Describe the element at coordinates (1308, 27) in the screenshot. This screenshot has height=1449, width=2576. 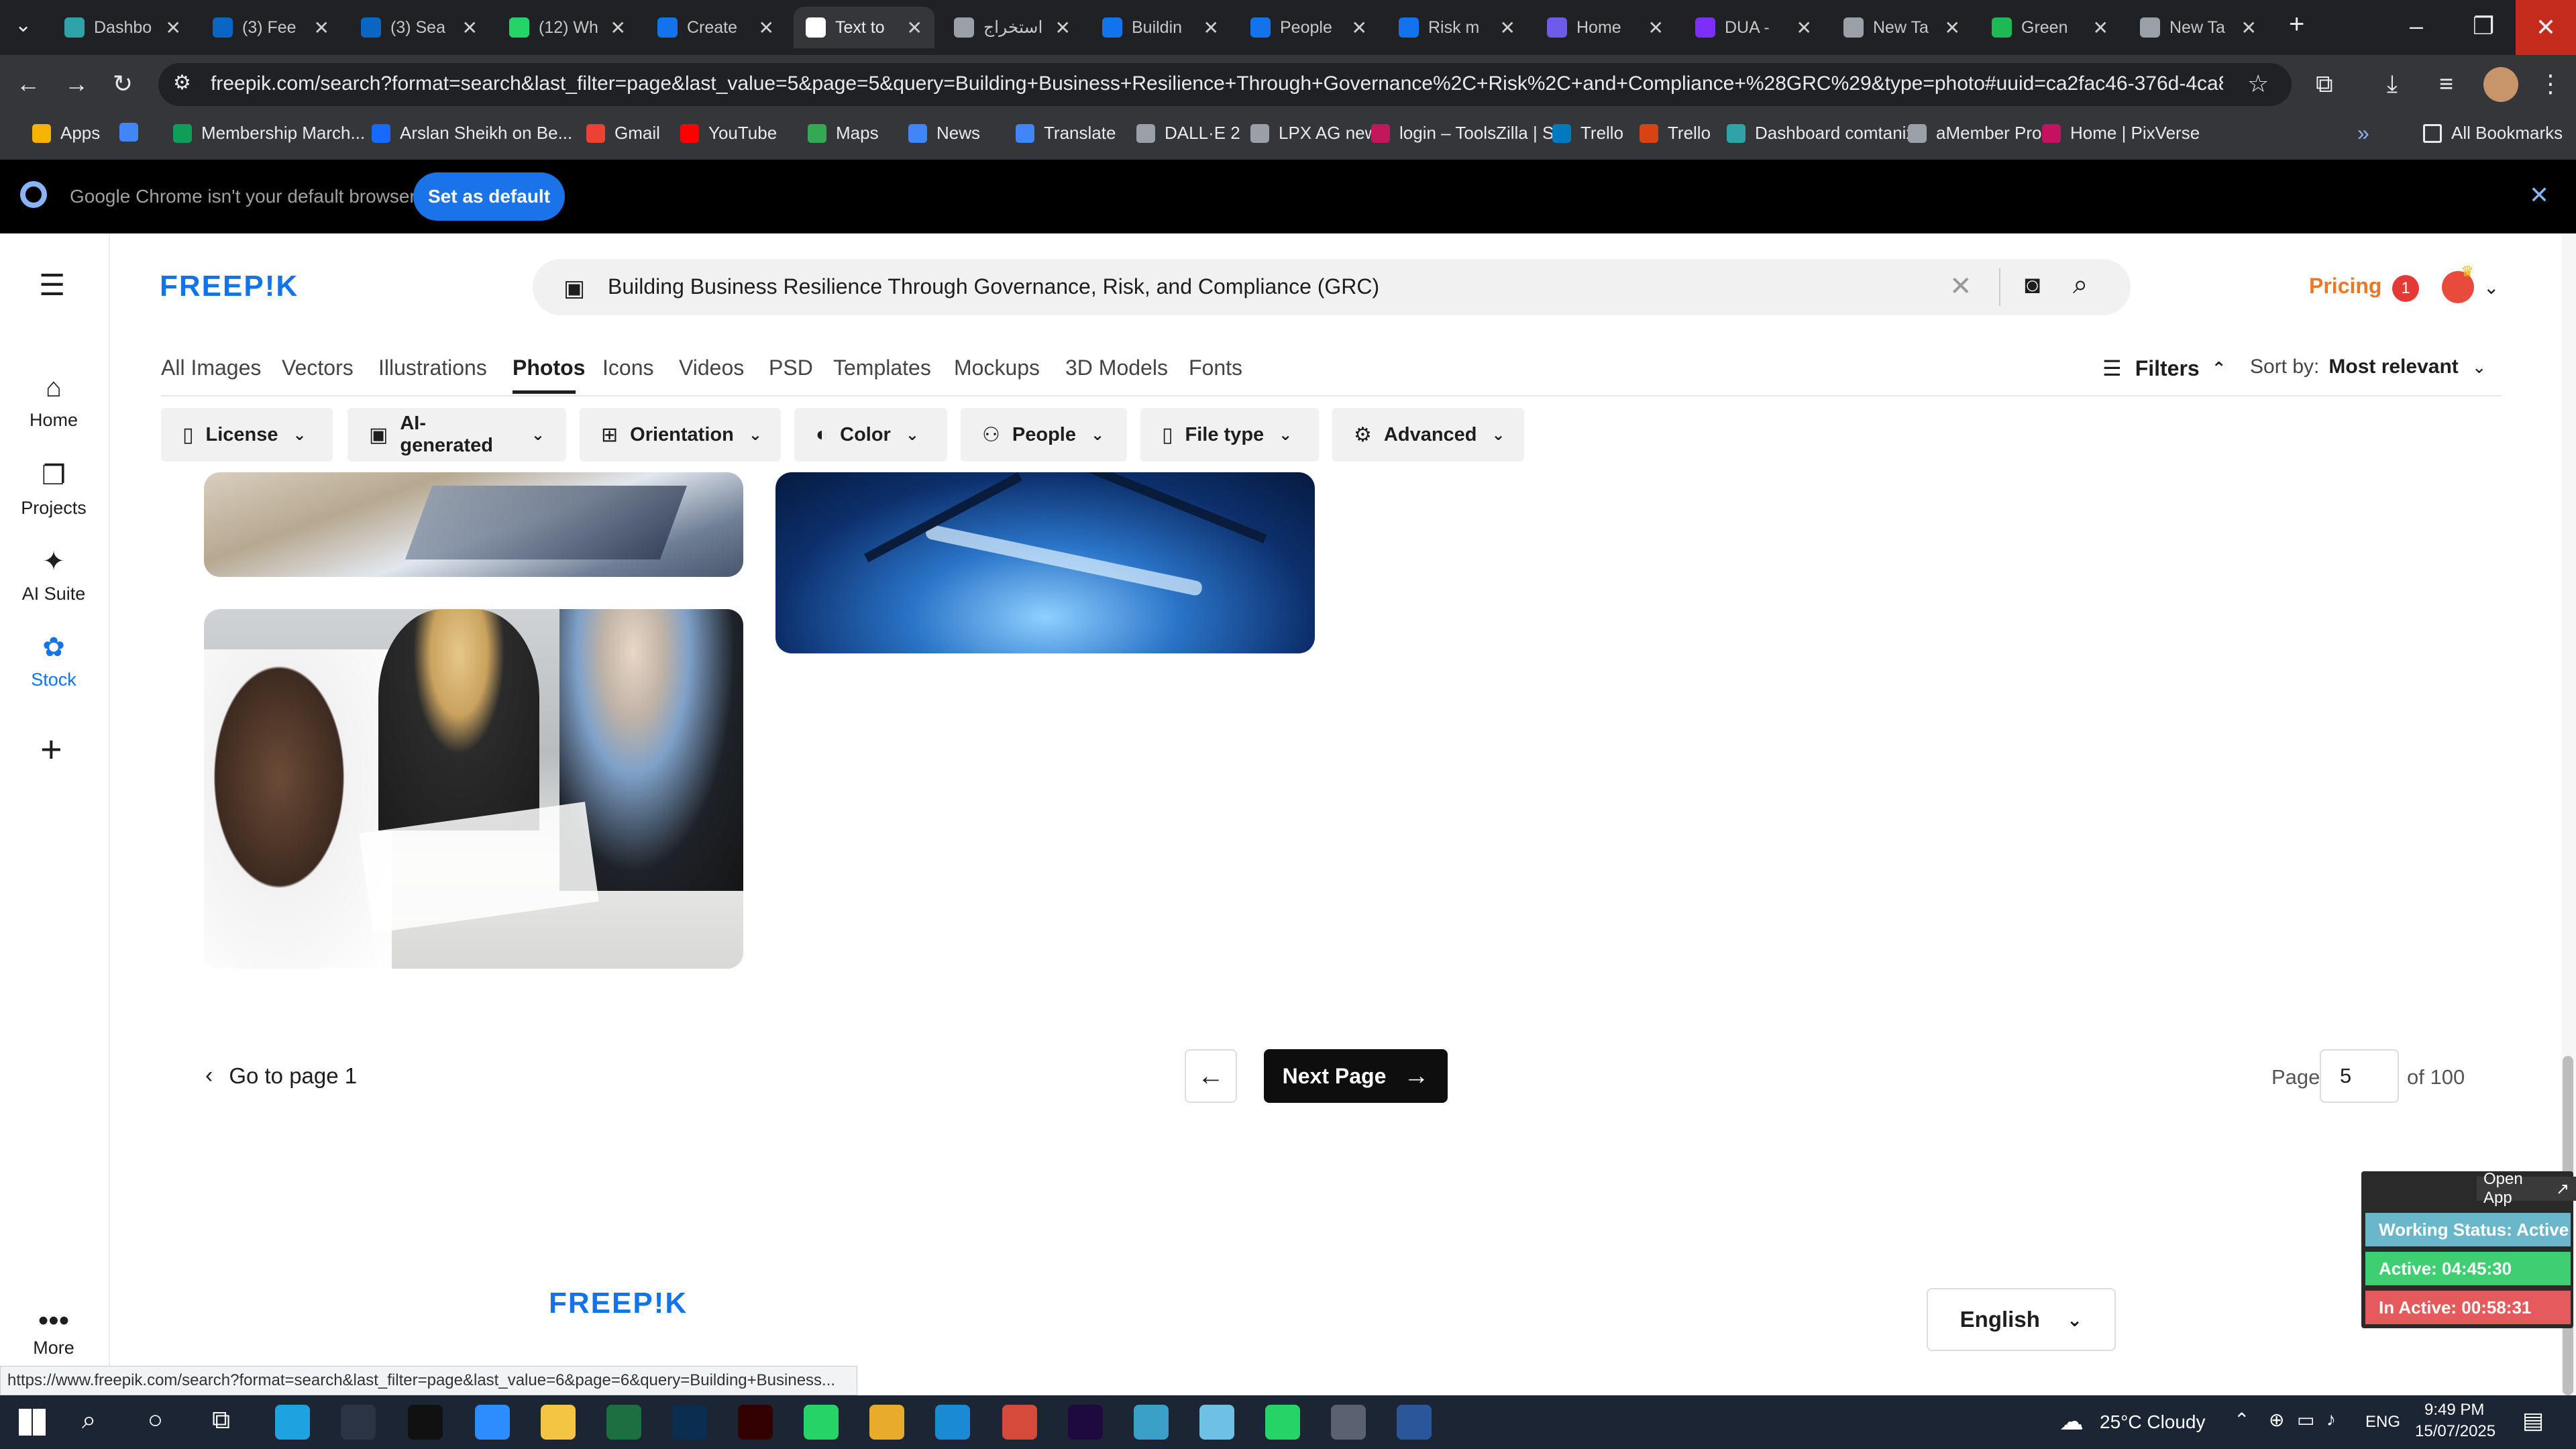
I see `browser-tab: People ✕` at that location.